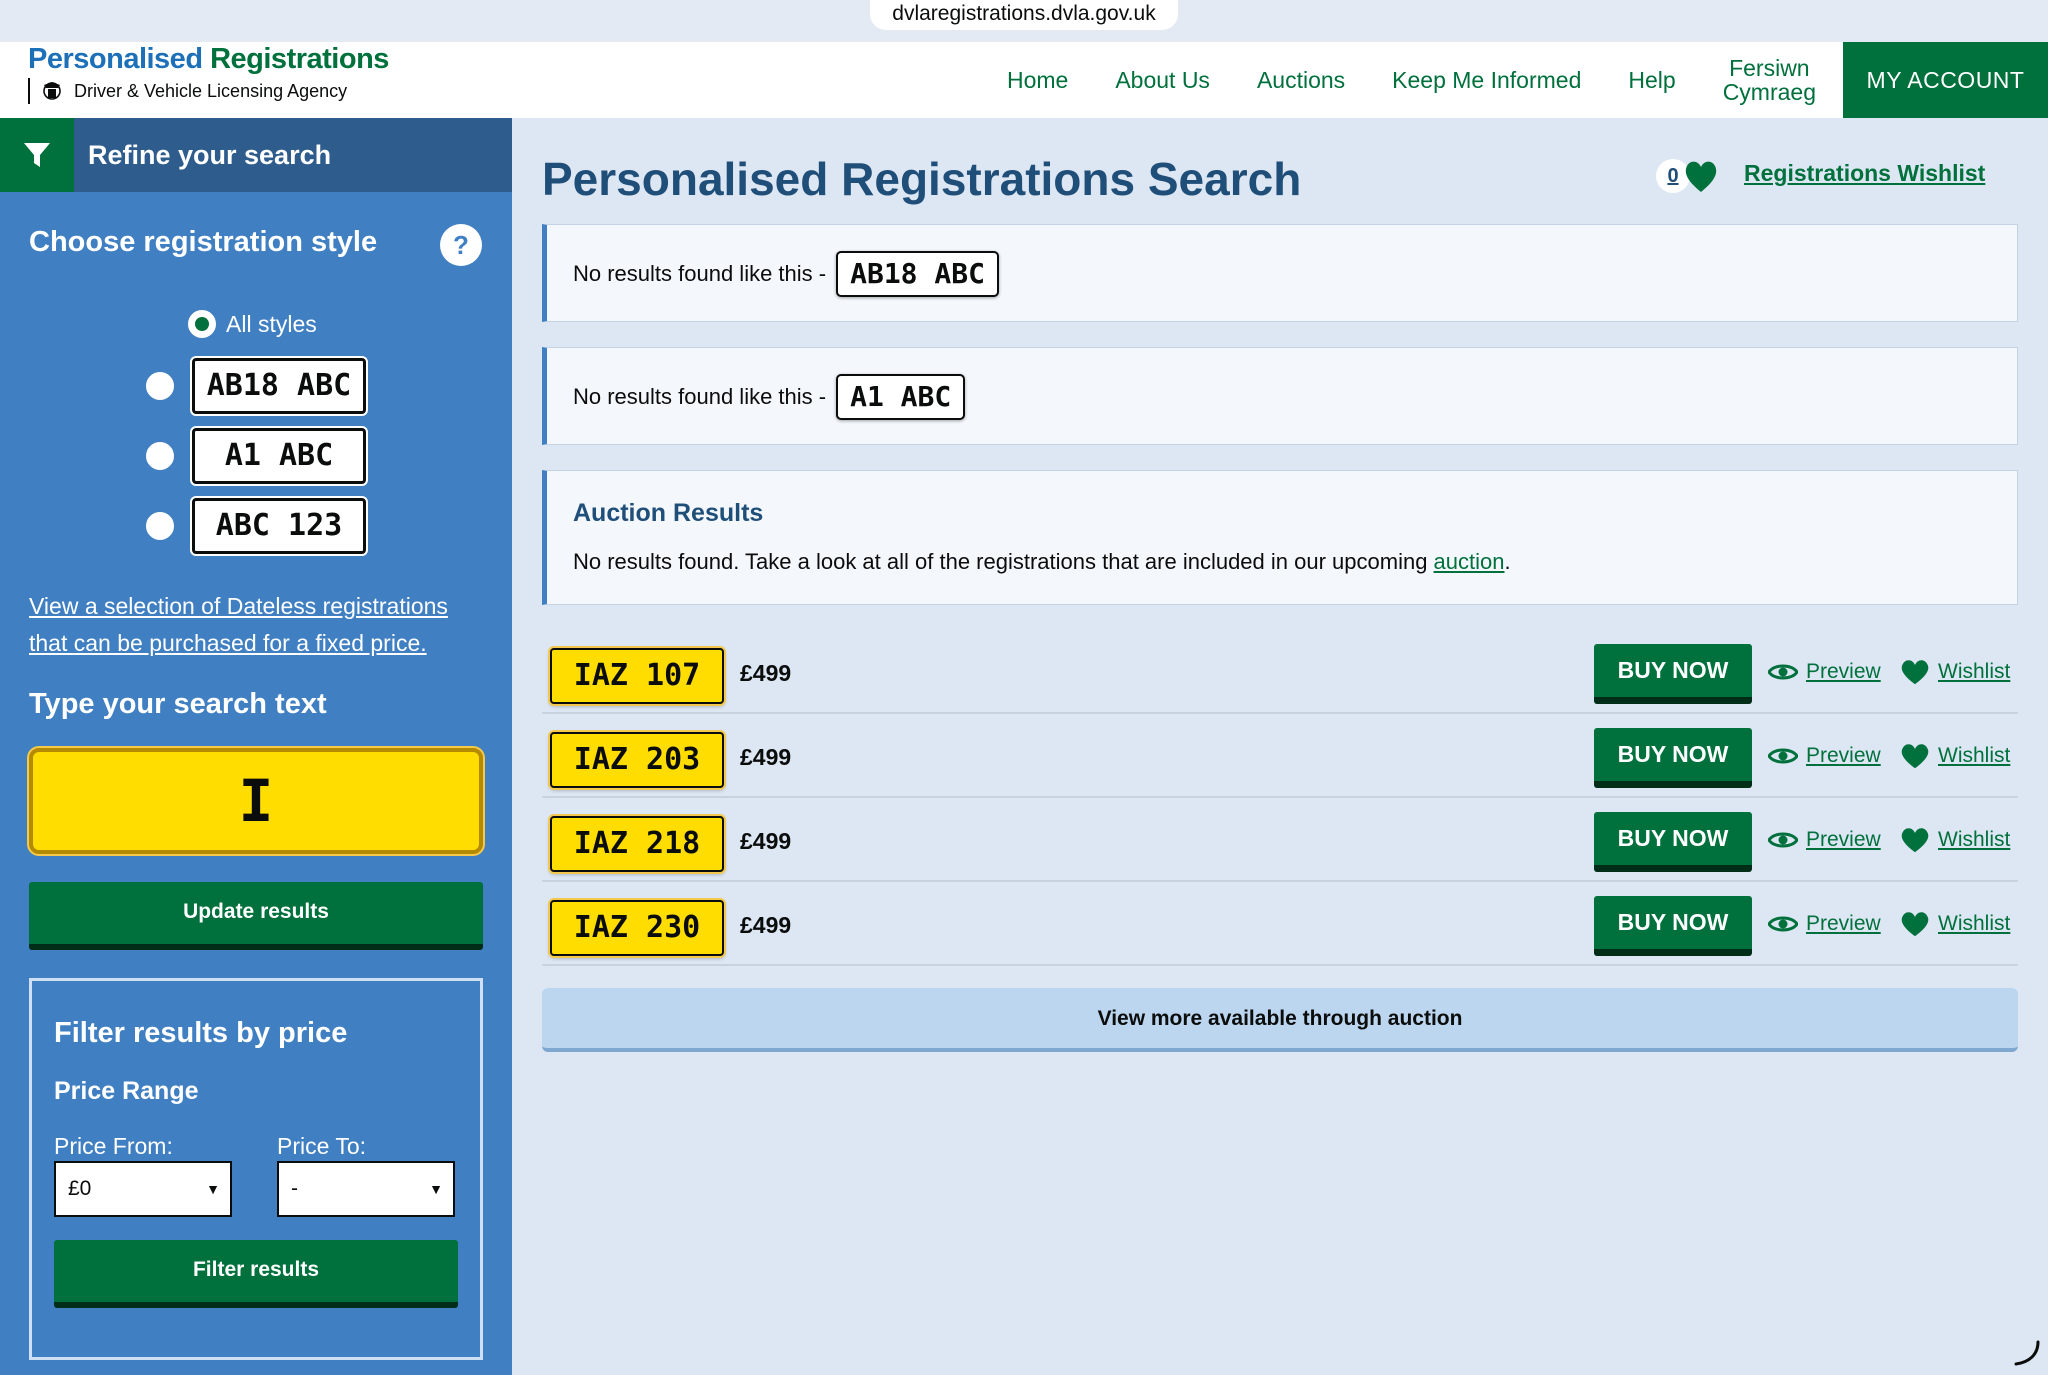 The height and width of the screenshot is (1375, 2048). I want to click on style-option-3: ABC 123, so click(257, 526).